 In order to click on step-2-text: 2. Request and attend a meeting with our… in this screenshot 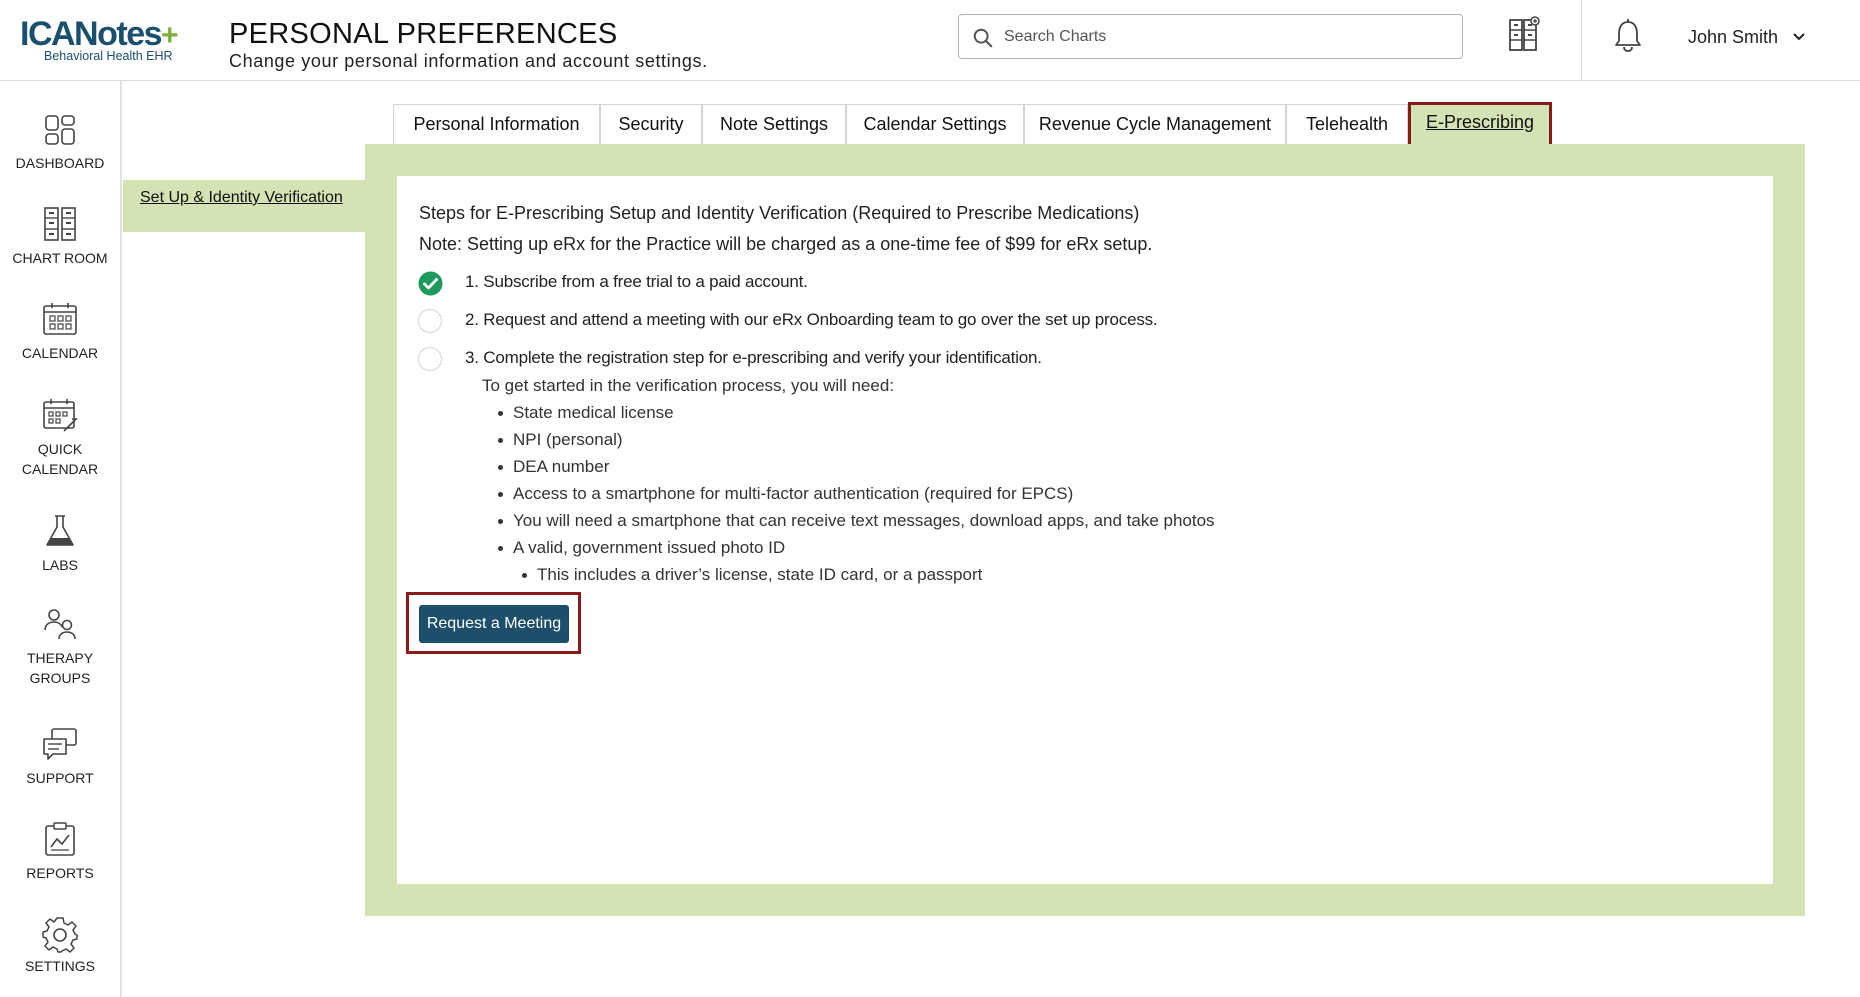, I will do `click(811, 319)`.